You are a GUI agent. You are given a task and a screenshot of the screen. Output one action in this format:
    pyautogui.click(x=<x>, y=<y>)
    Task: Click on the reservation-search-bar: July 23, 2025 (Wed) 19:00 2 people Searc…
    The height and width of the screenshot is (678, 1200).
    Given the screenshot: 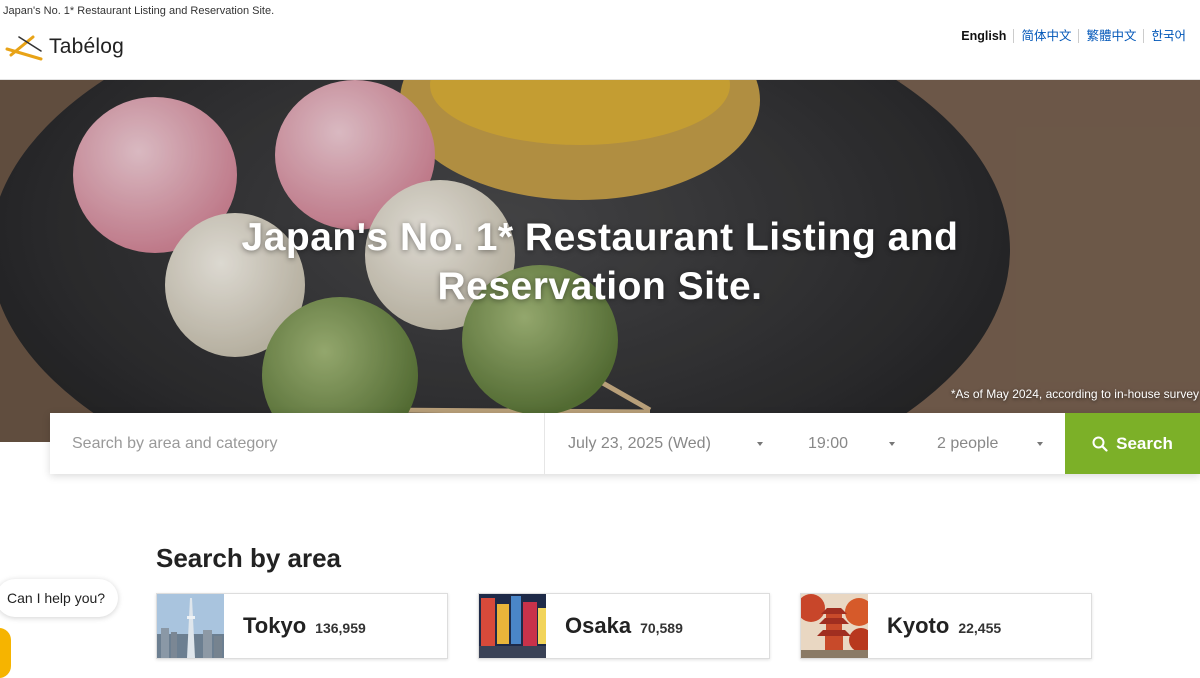 What is the action you would take?
    pyautogui.click(x=625, y=443)
    